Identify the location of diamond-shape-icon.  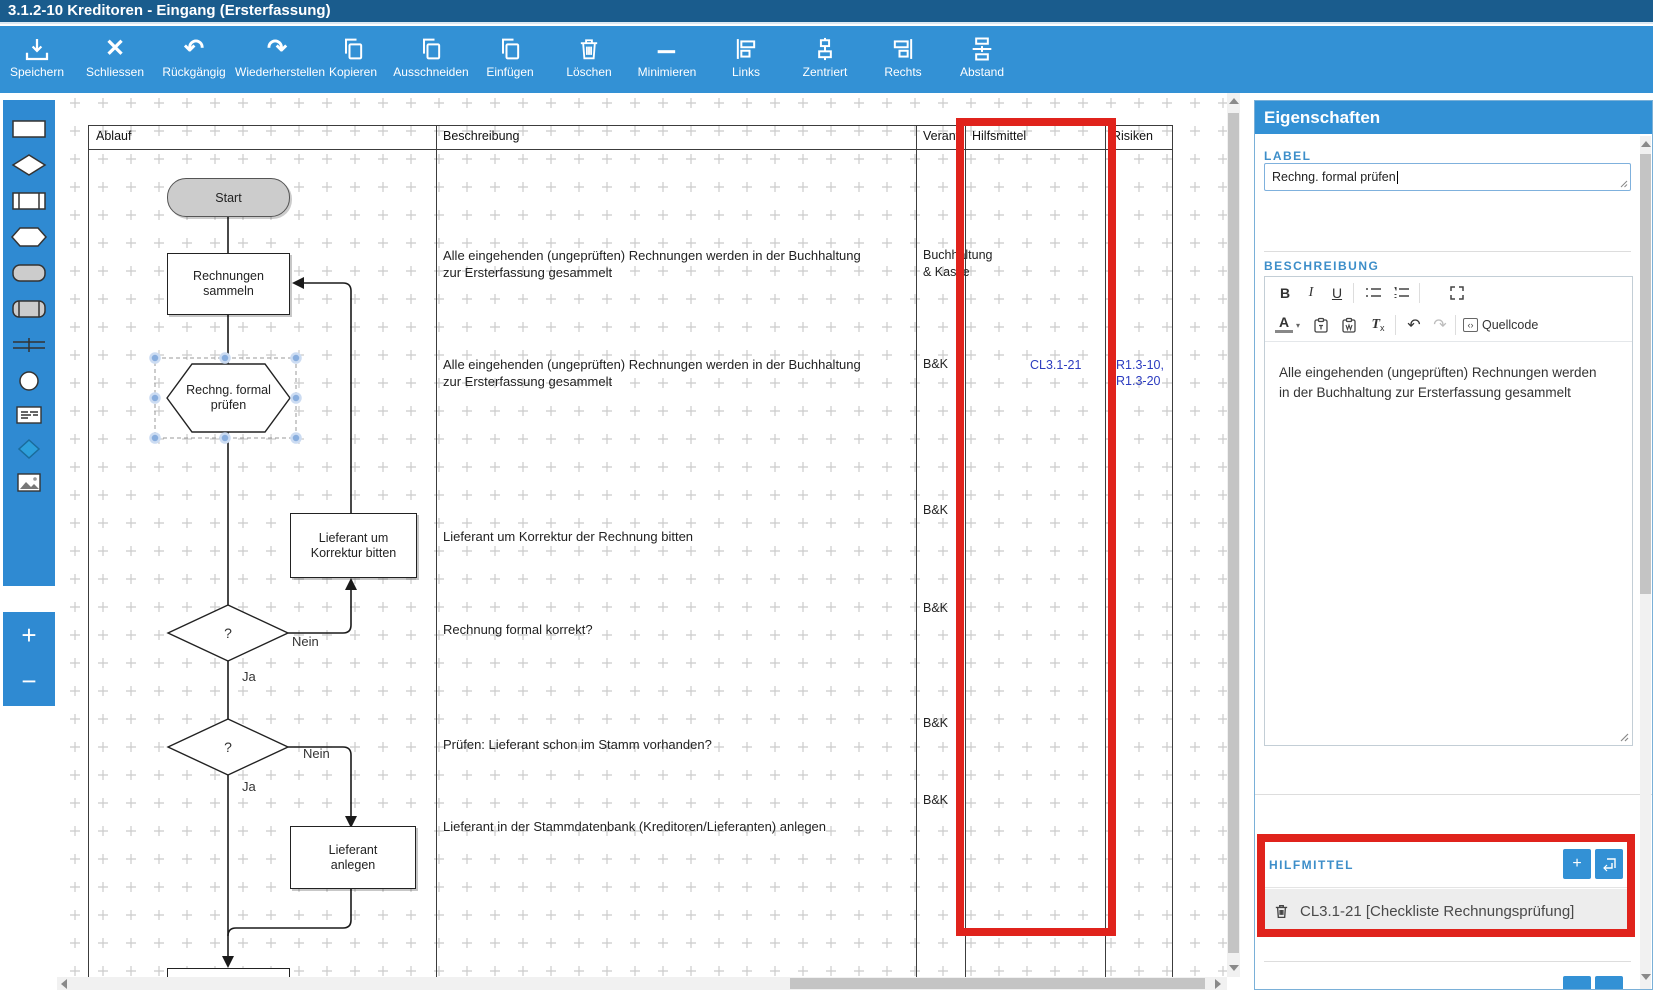
(29, 165).